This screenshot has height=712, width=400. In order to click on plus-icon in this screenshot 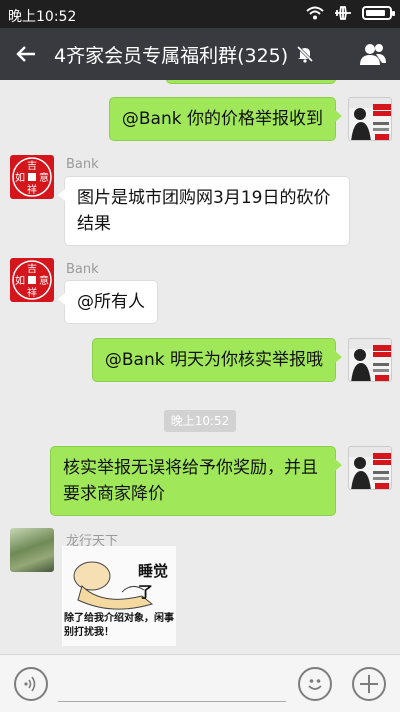, I will do `click(369, 684)`.